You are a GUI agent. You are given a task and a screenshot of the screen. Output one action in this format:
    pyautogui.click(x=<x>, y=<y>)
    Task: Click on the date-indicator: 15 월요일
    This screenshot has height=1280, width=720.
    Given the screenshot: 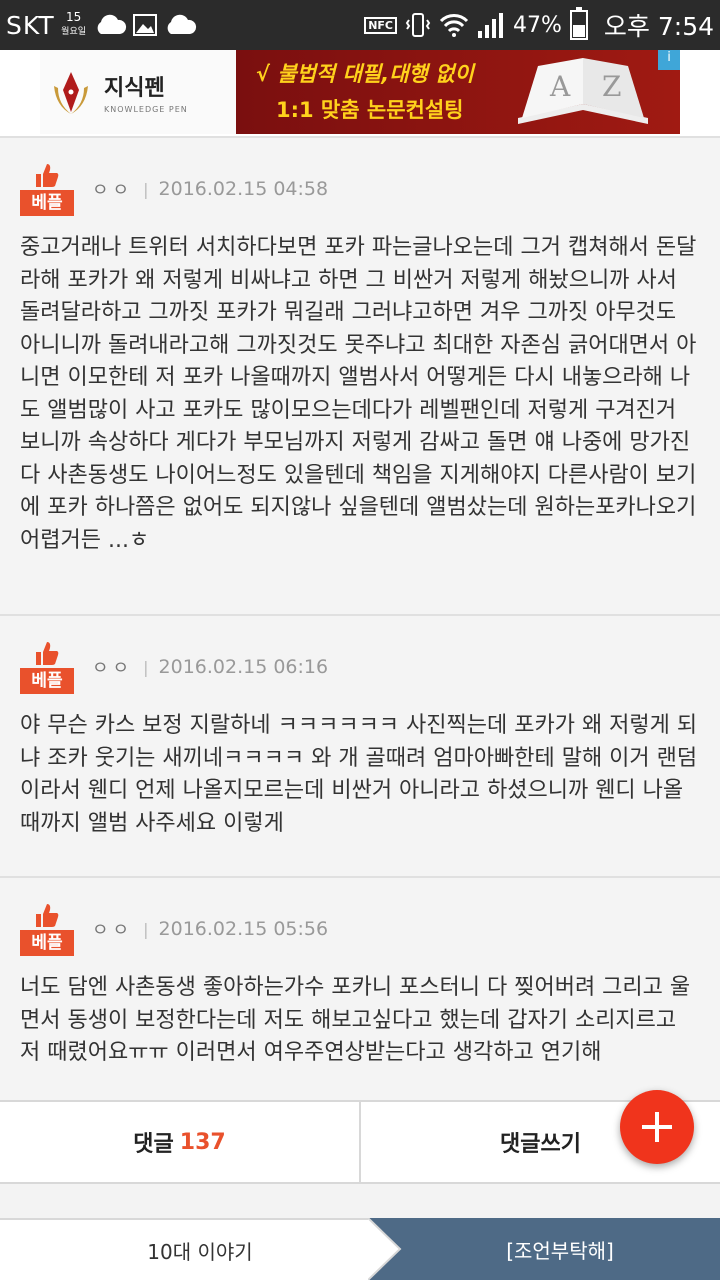 What is the action you would take?
    pyautogui.click(x=74, y=25)
    